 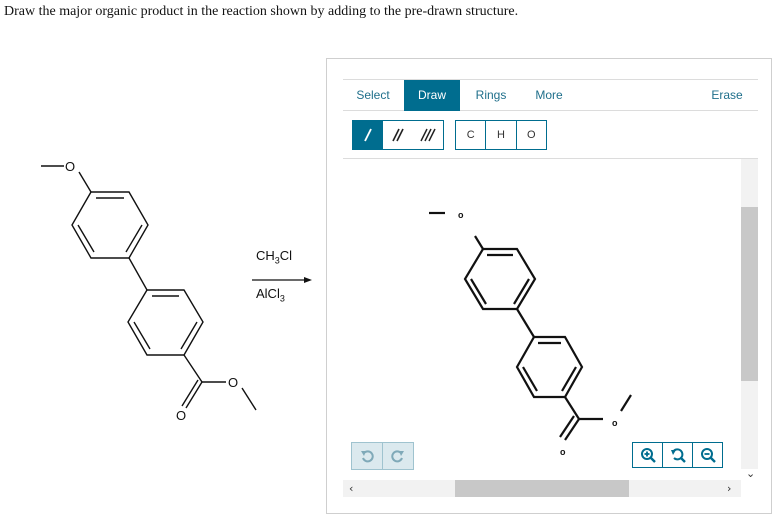 What do you see at coordinates (729, 488) in the screenshot?
I see `scroll-right-arrow-icon: ›` at bounding box center [729, 488].